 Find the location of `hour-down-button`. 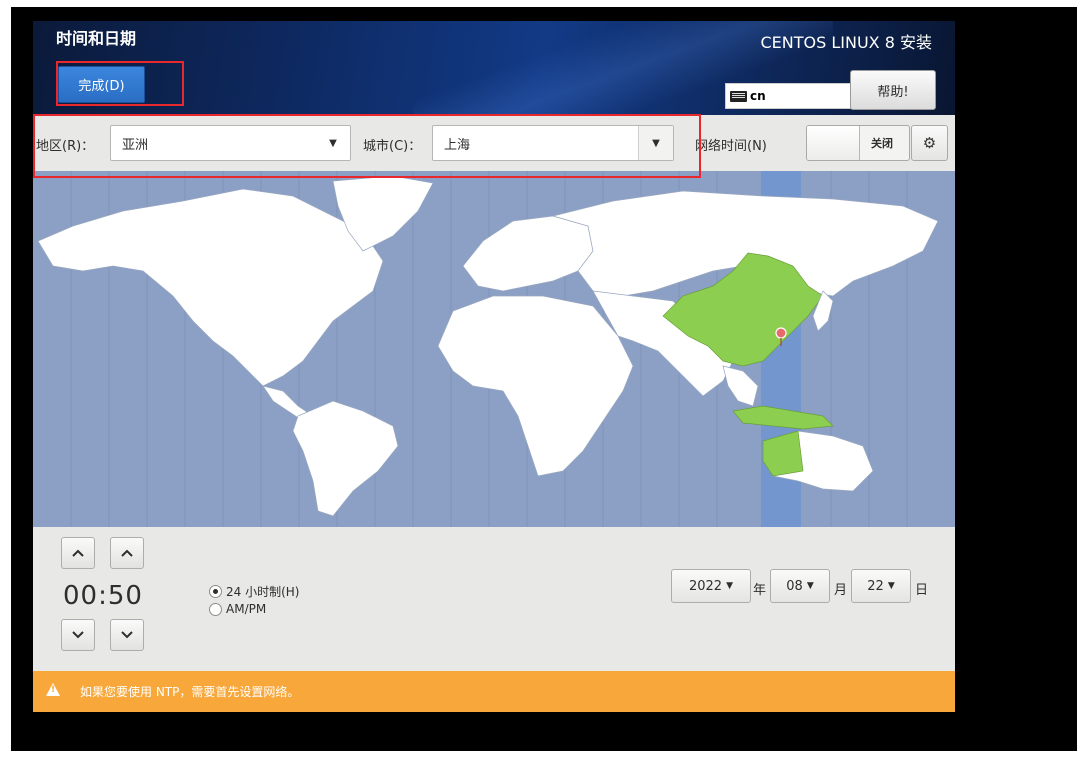

hour-down-button is located at coordinates (78, 635).